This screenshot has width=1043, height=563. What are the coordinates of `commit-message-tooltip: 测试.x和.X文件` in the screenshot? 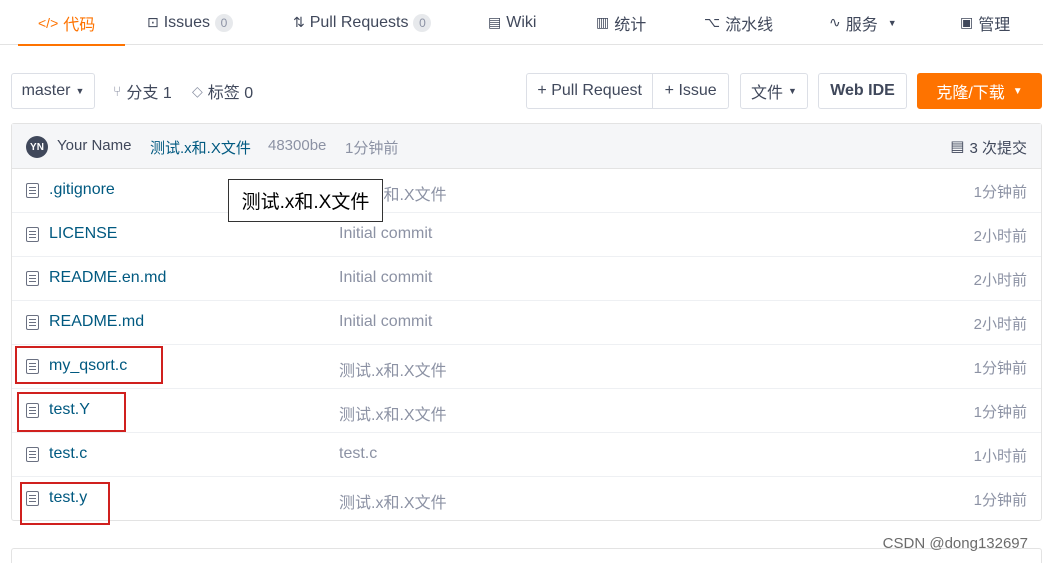 It's located at (305, 200).